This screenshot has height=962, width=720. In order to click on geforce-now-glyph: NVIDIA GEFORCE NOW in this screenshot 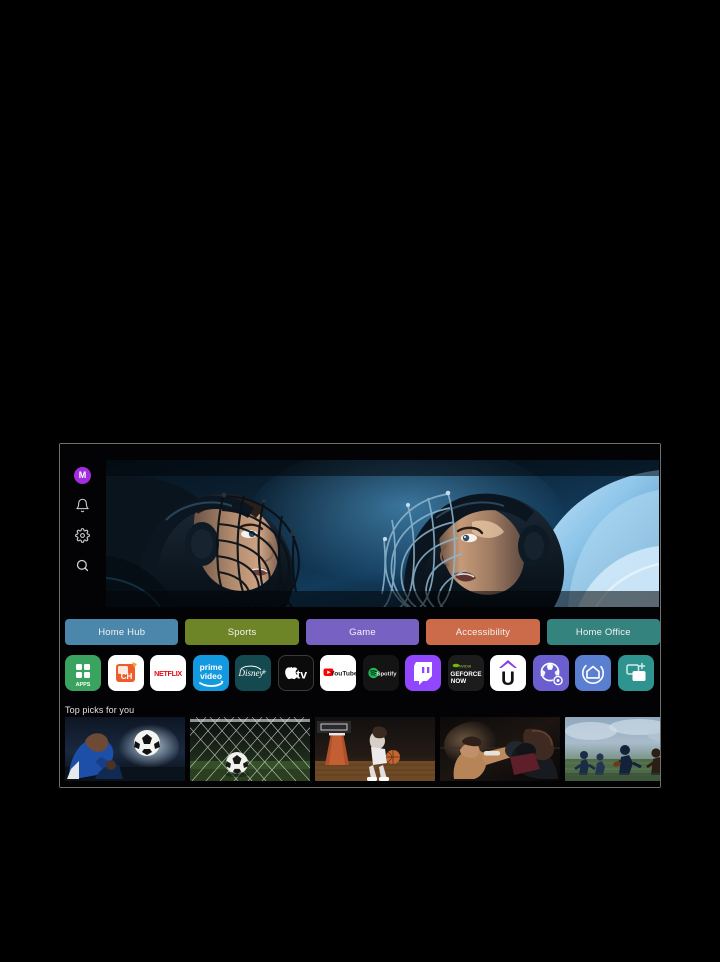, I will do `click(465, 674)`.